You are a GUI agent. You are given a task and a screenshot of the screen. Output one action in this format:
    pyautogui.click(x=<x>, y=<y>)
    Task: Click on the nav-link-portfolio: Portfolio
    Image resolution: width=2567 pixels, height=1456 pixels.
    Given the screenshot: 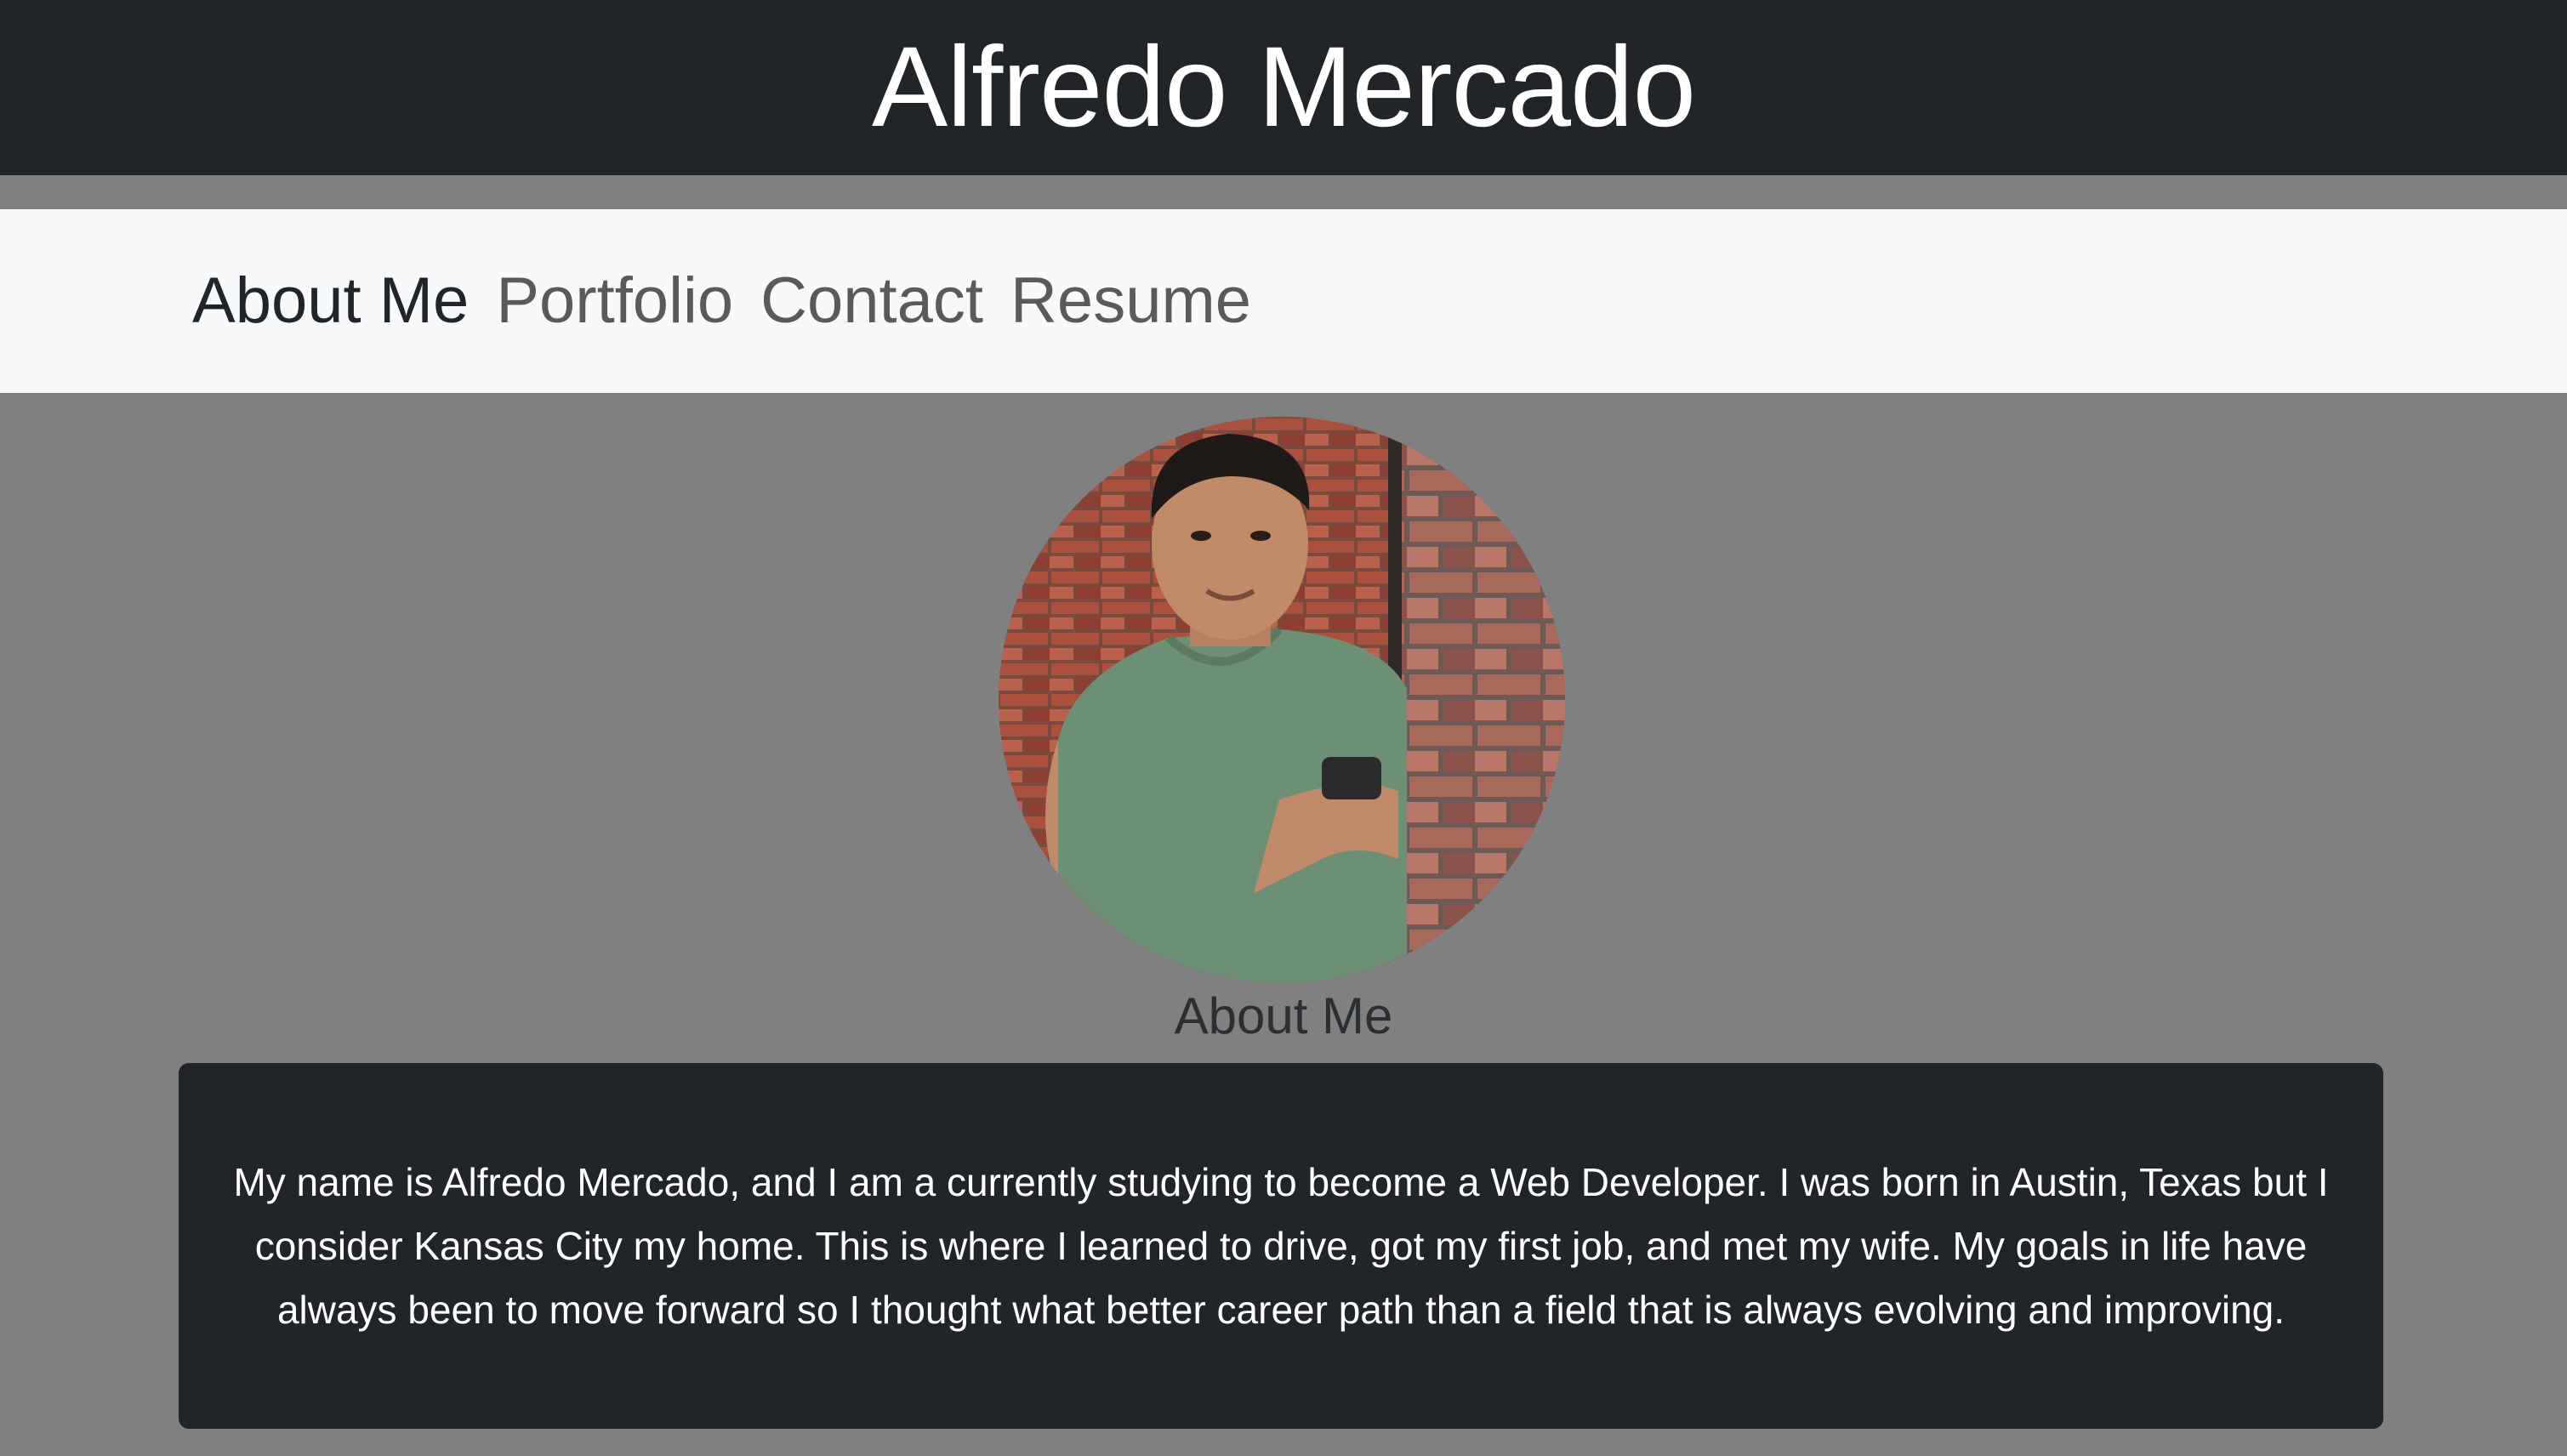 What is the action you would take?
    pyautogui.click(x=614, y=301)
    